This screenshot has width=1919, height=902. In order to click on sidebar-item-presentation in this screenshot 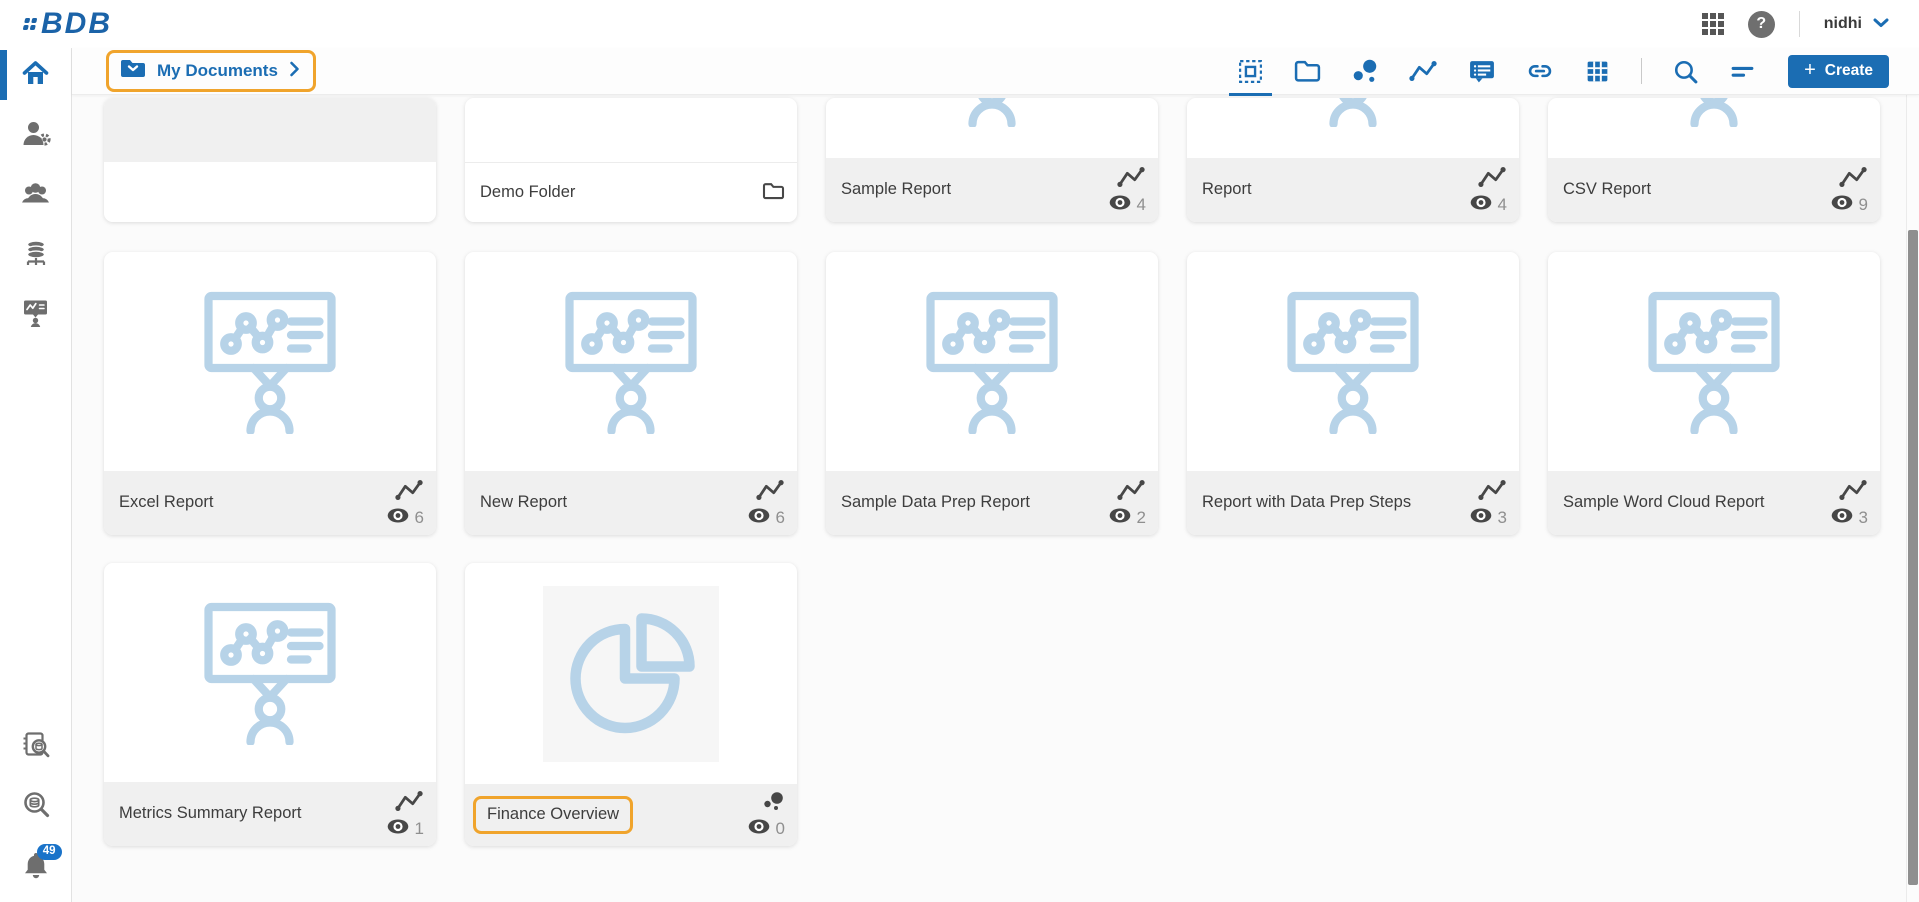, I will do `click(36, 315)`.